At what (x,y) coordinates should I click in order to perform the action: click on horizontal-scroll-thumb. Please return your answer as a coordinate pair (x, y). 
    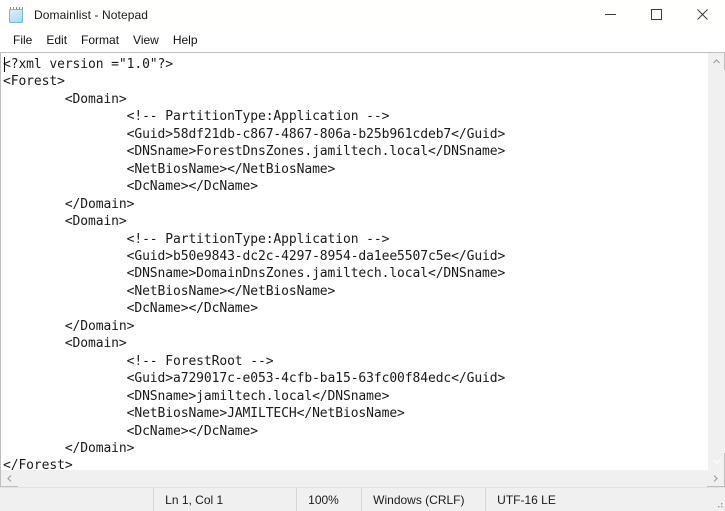
    Looking at the image, I should click on (362, 478).